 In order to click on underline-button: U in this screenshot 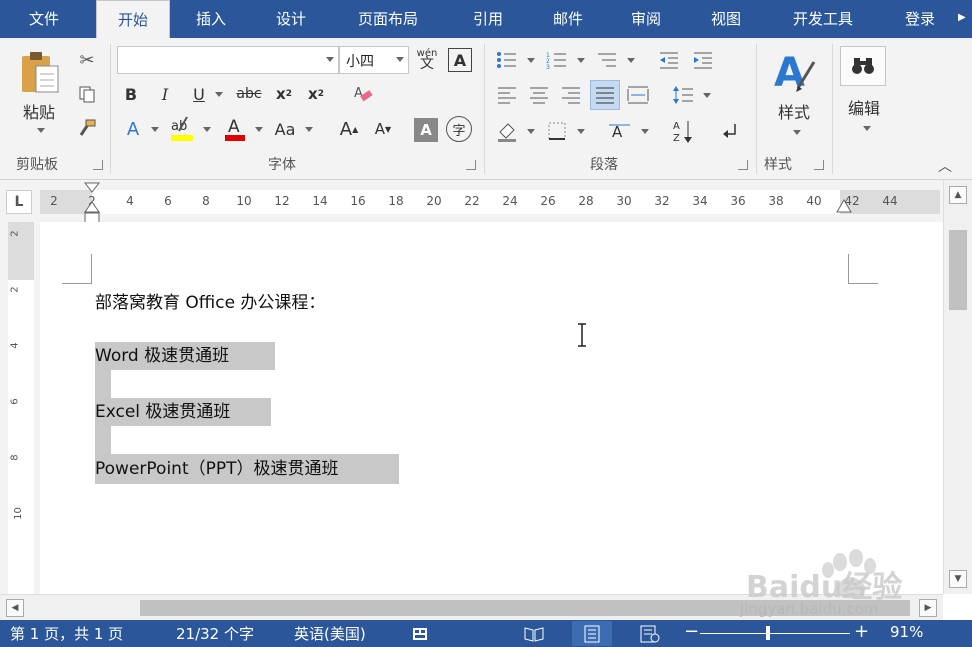, I will do `click(199, 94)`.